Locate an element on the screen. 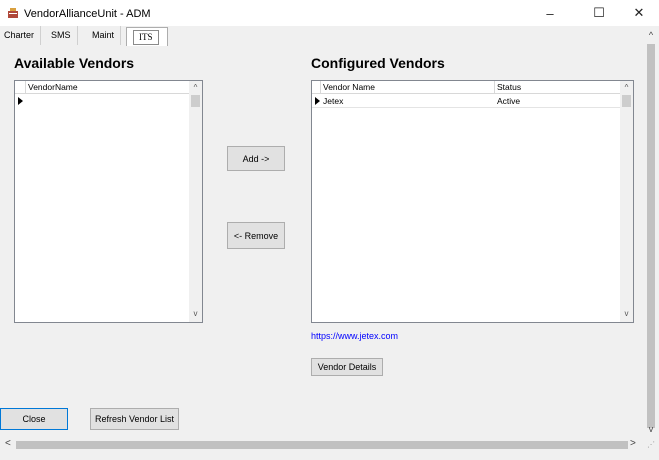  tab-its: ITS is located at coordinates (147, 36).